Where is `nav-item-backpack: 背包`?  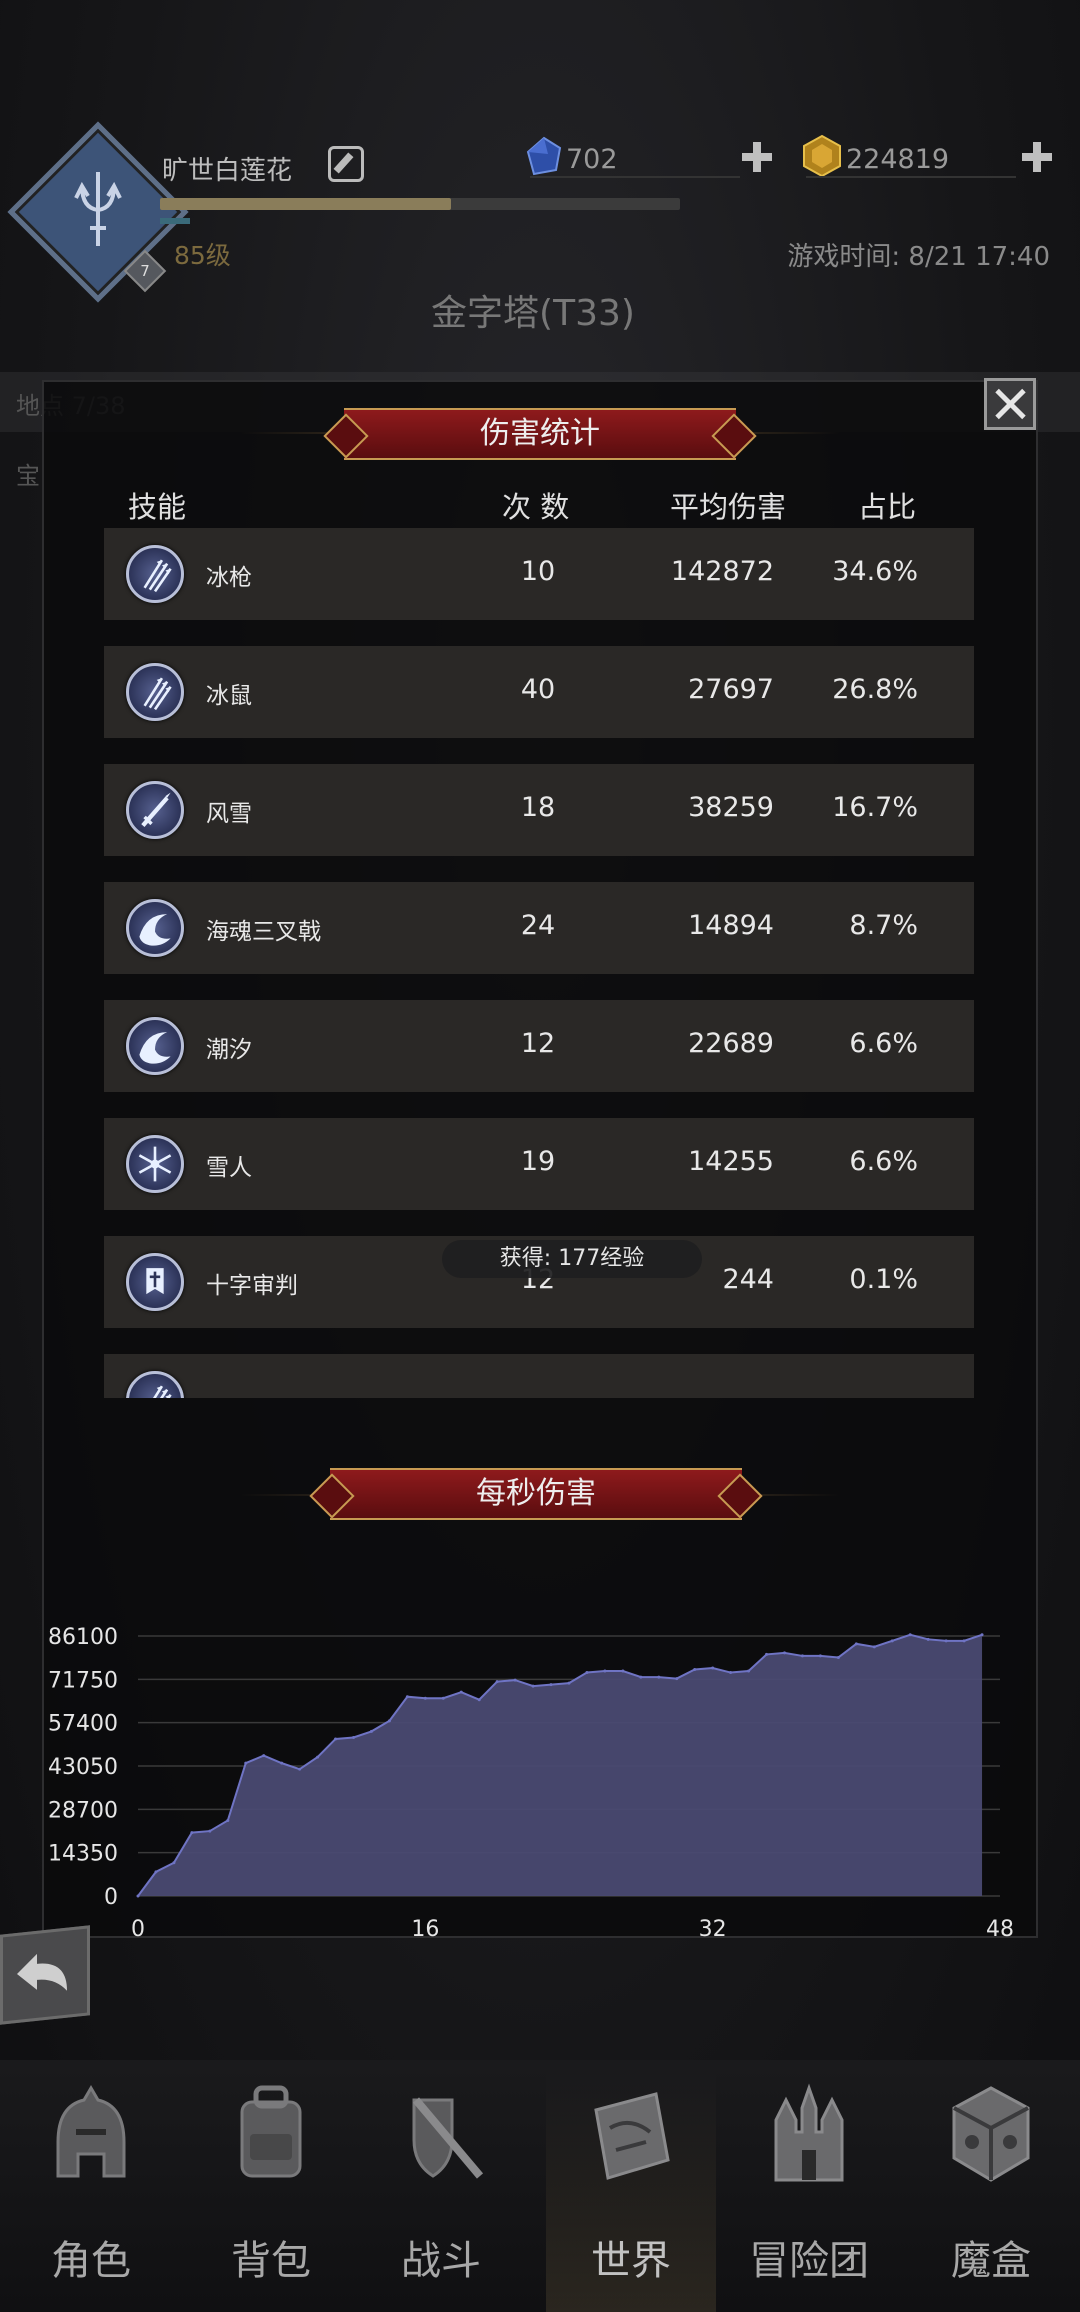
nav-item-backpack: 背包 is located at coordinates (271, 2191).